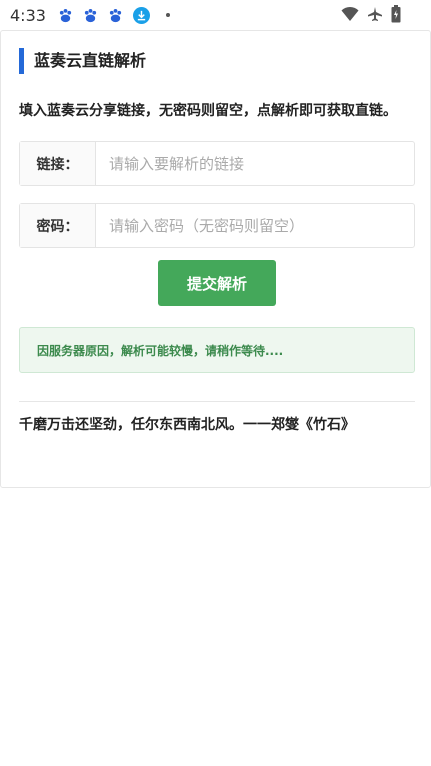 Image resolution: width=431 pixels, height=766 pixels. I want to click on divider, so click(217, 401).